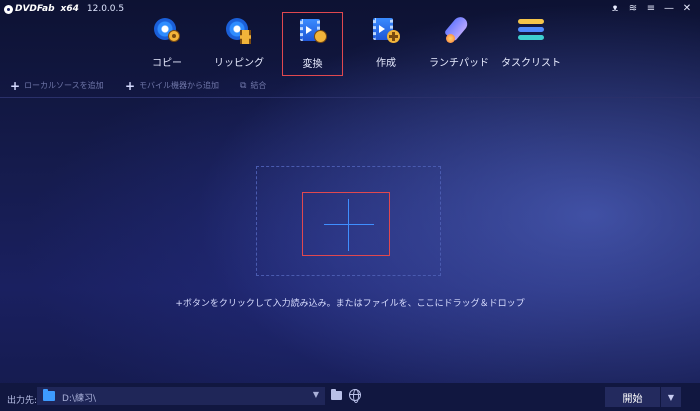 This screenshot has height=411, width=700. Describe the element at coordinates (350, 97) in the screenshot. I see `toolbar-divider` at that location.